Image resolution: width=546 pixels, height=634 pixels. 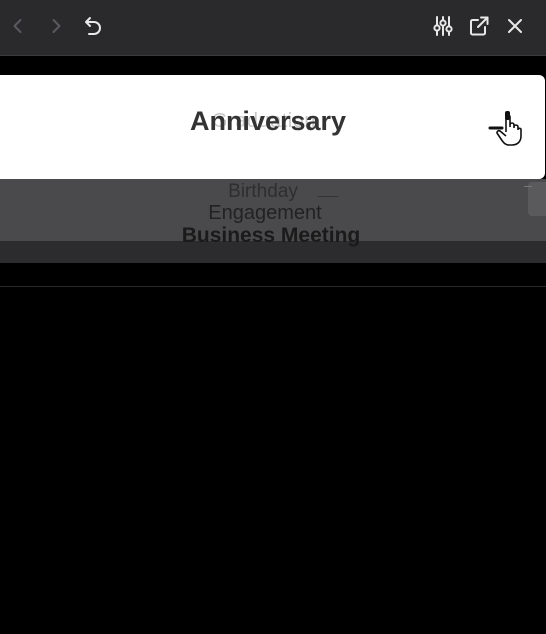 I want to click on back-button, so click(x=18, y=26).